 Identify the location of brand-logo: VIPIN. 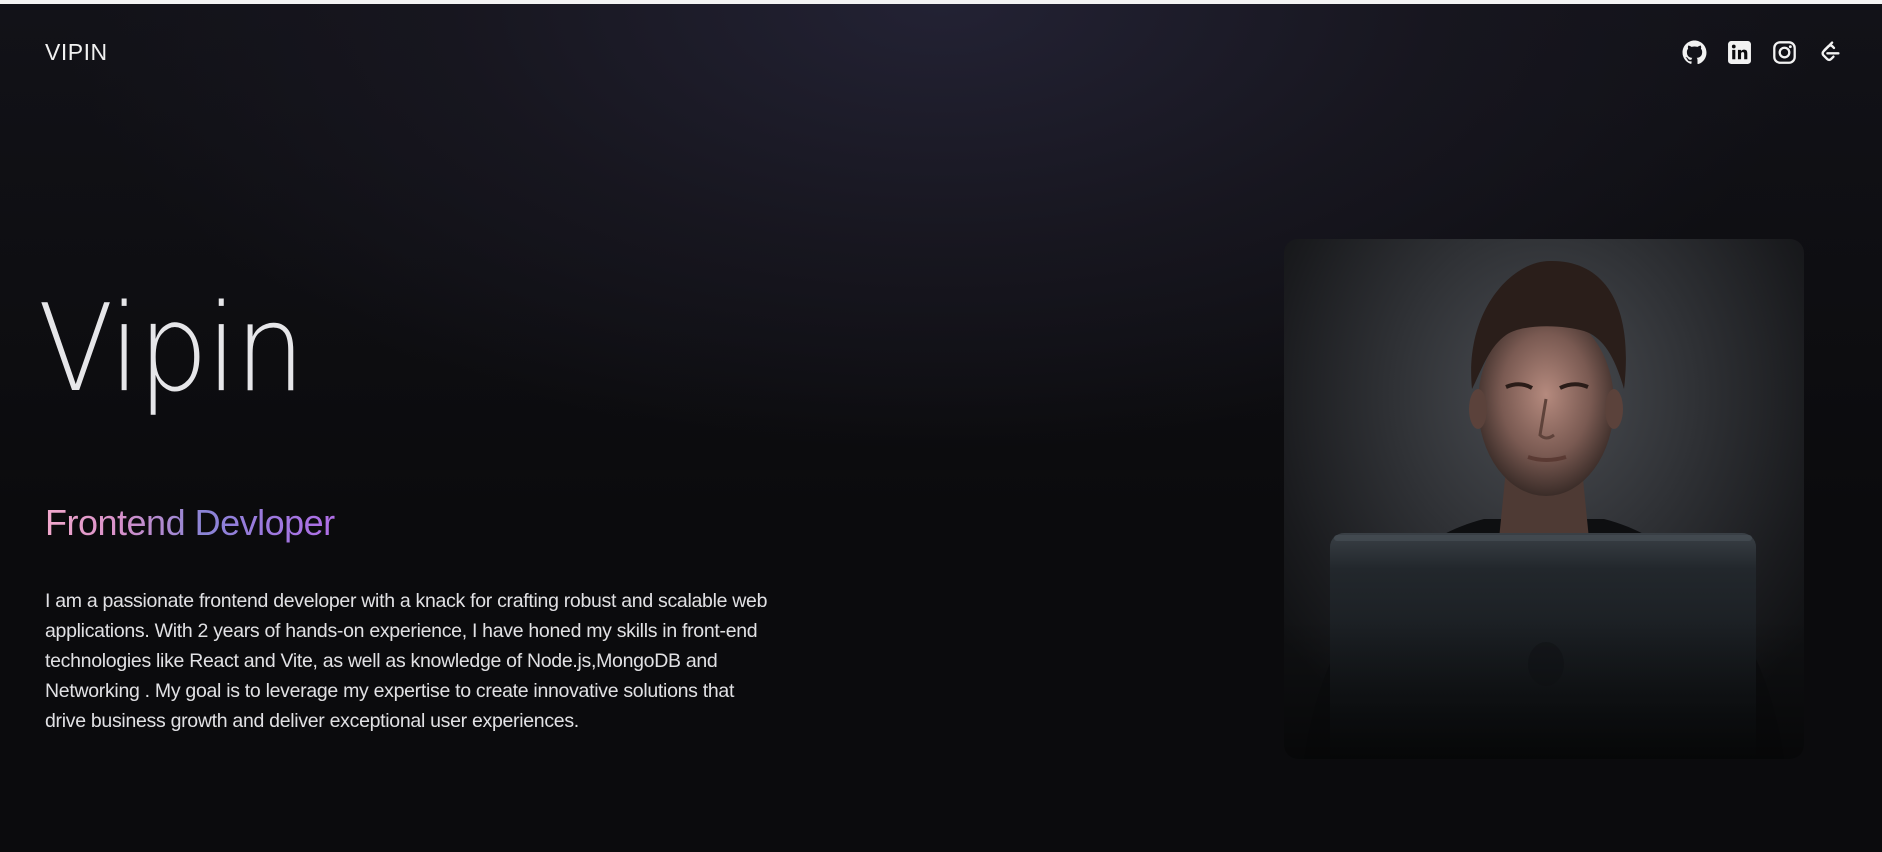
(76, 52).